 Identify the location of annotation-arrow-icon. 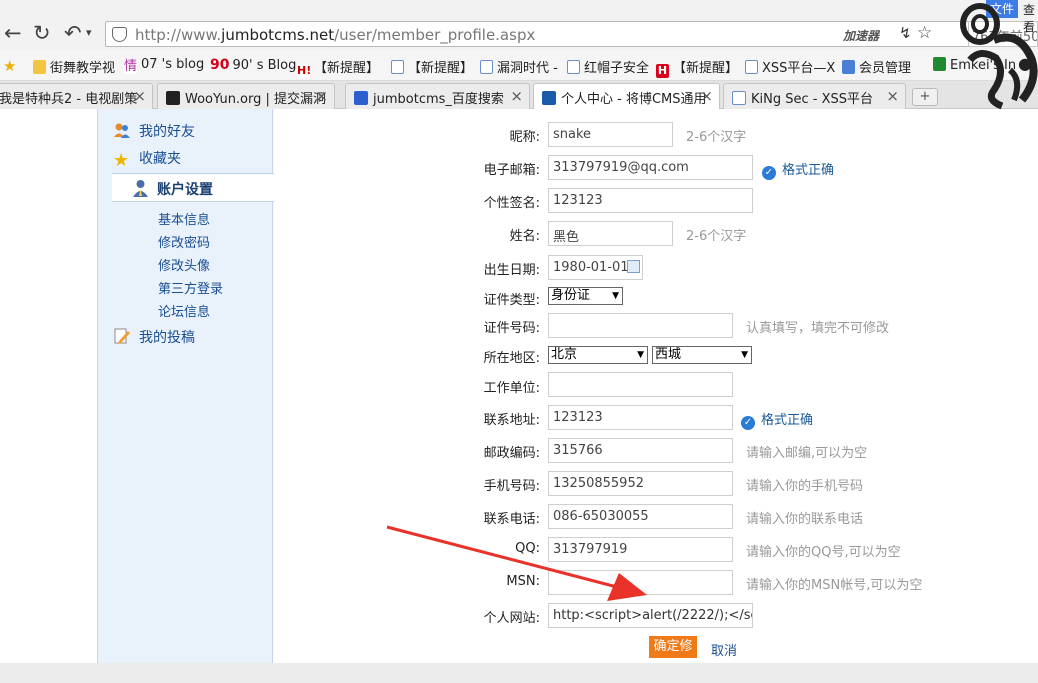
(516, 563).